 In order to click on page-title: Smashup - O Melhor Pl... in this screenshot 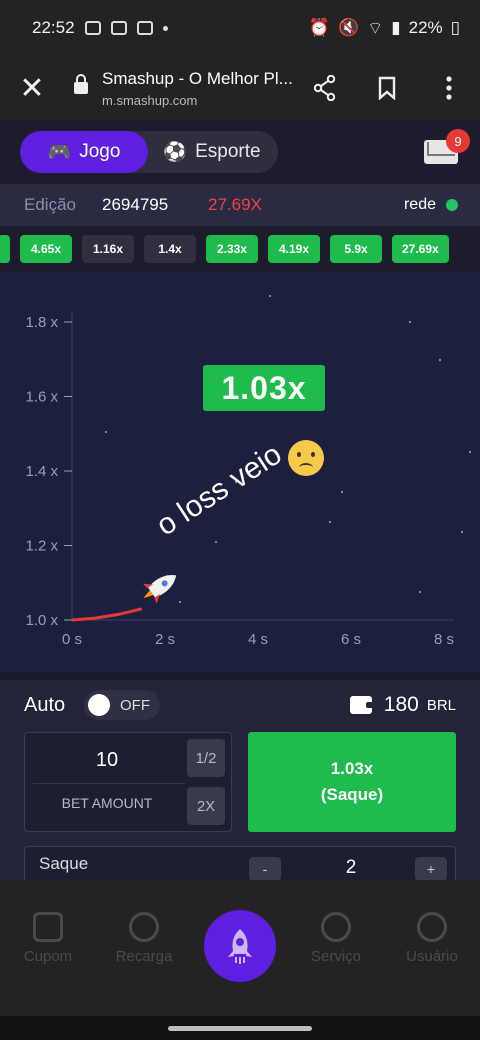, I will do `click(197, 78)`.